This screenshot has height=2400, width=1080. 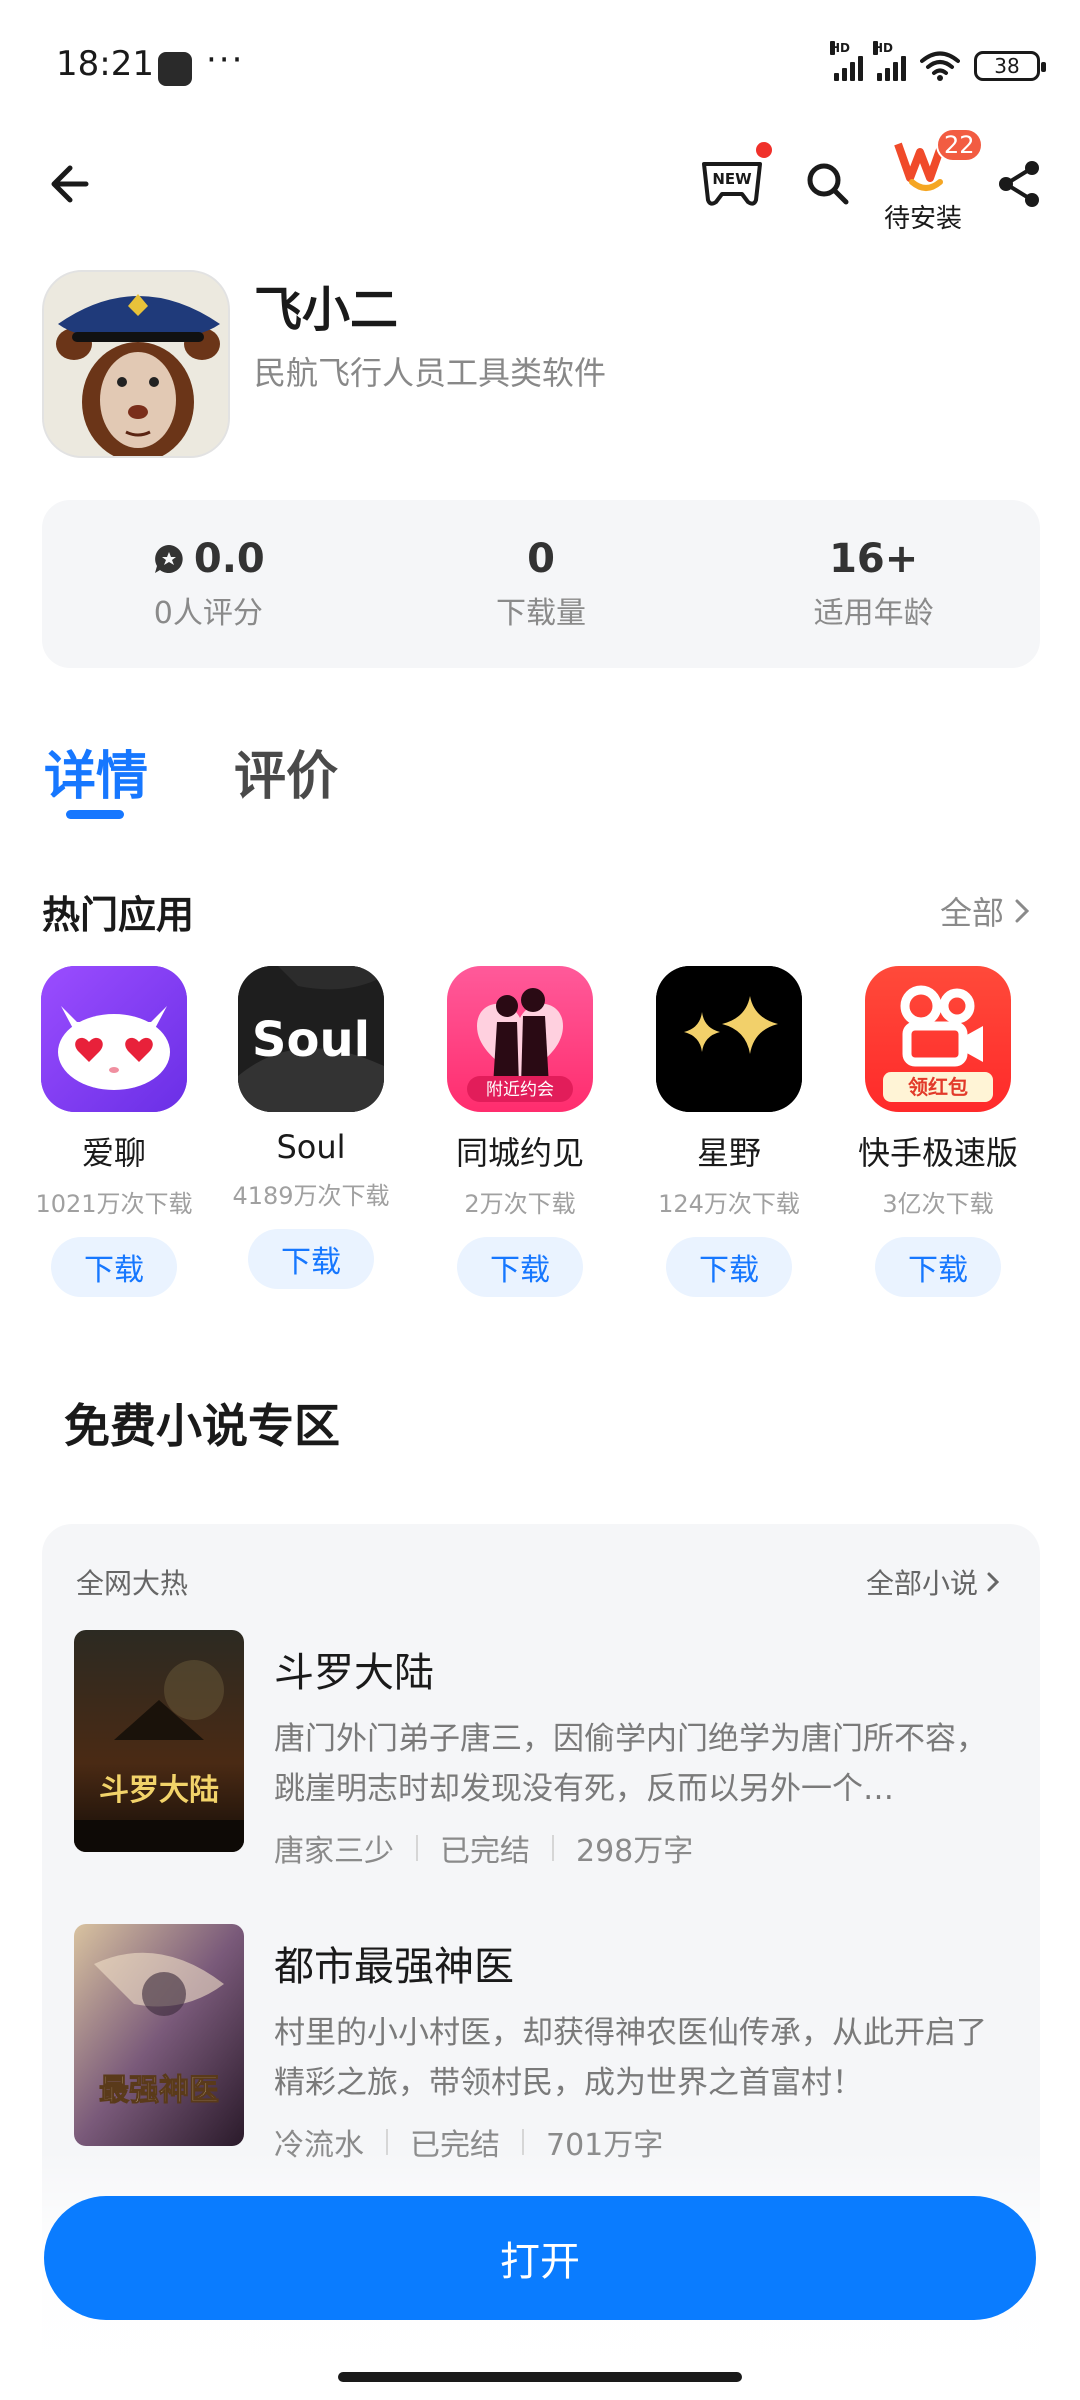 What do you see at coordinates (159, 1741) in the screenshot?
I see `novel-cover: 斗罗大陆` at bounding box center [159, 1741].